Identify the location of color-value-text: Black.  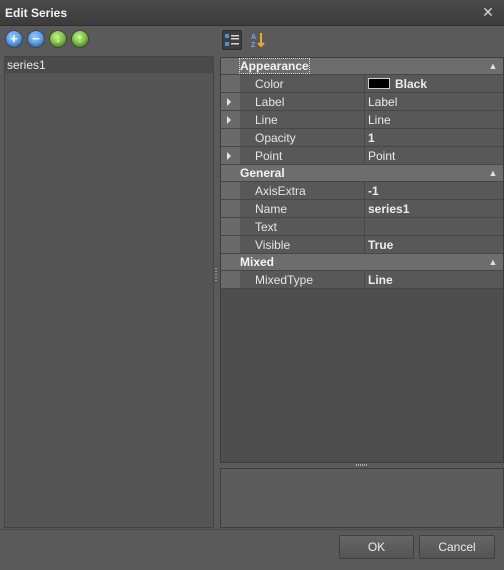
(411, 84).